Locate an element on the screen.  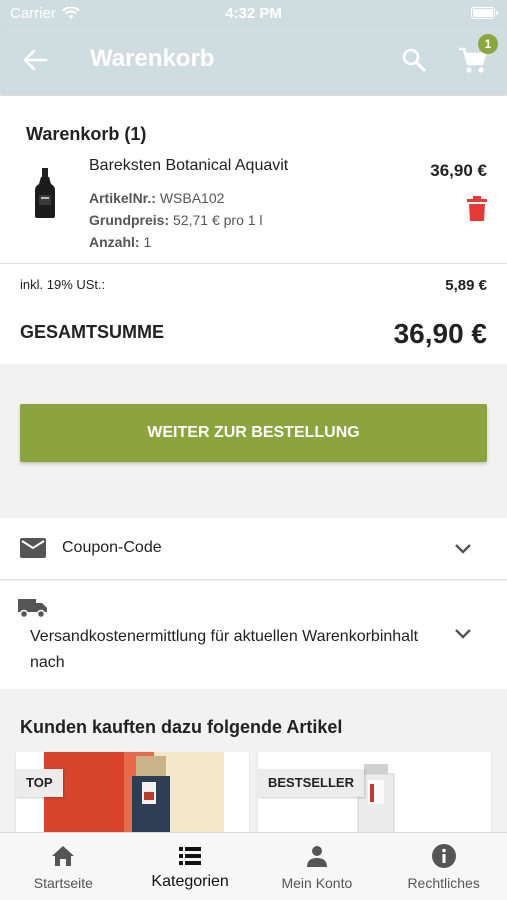
status-bar: Carrier 4:32 PM is located at coordinates (253, 13).